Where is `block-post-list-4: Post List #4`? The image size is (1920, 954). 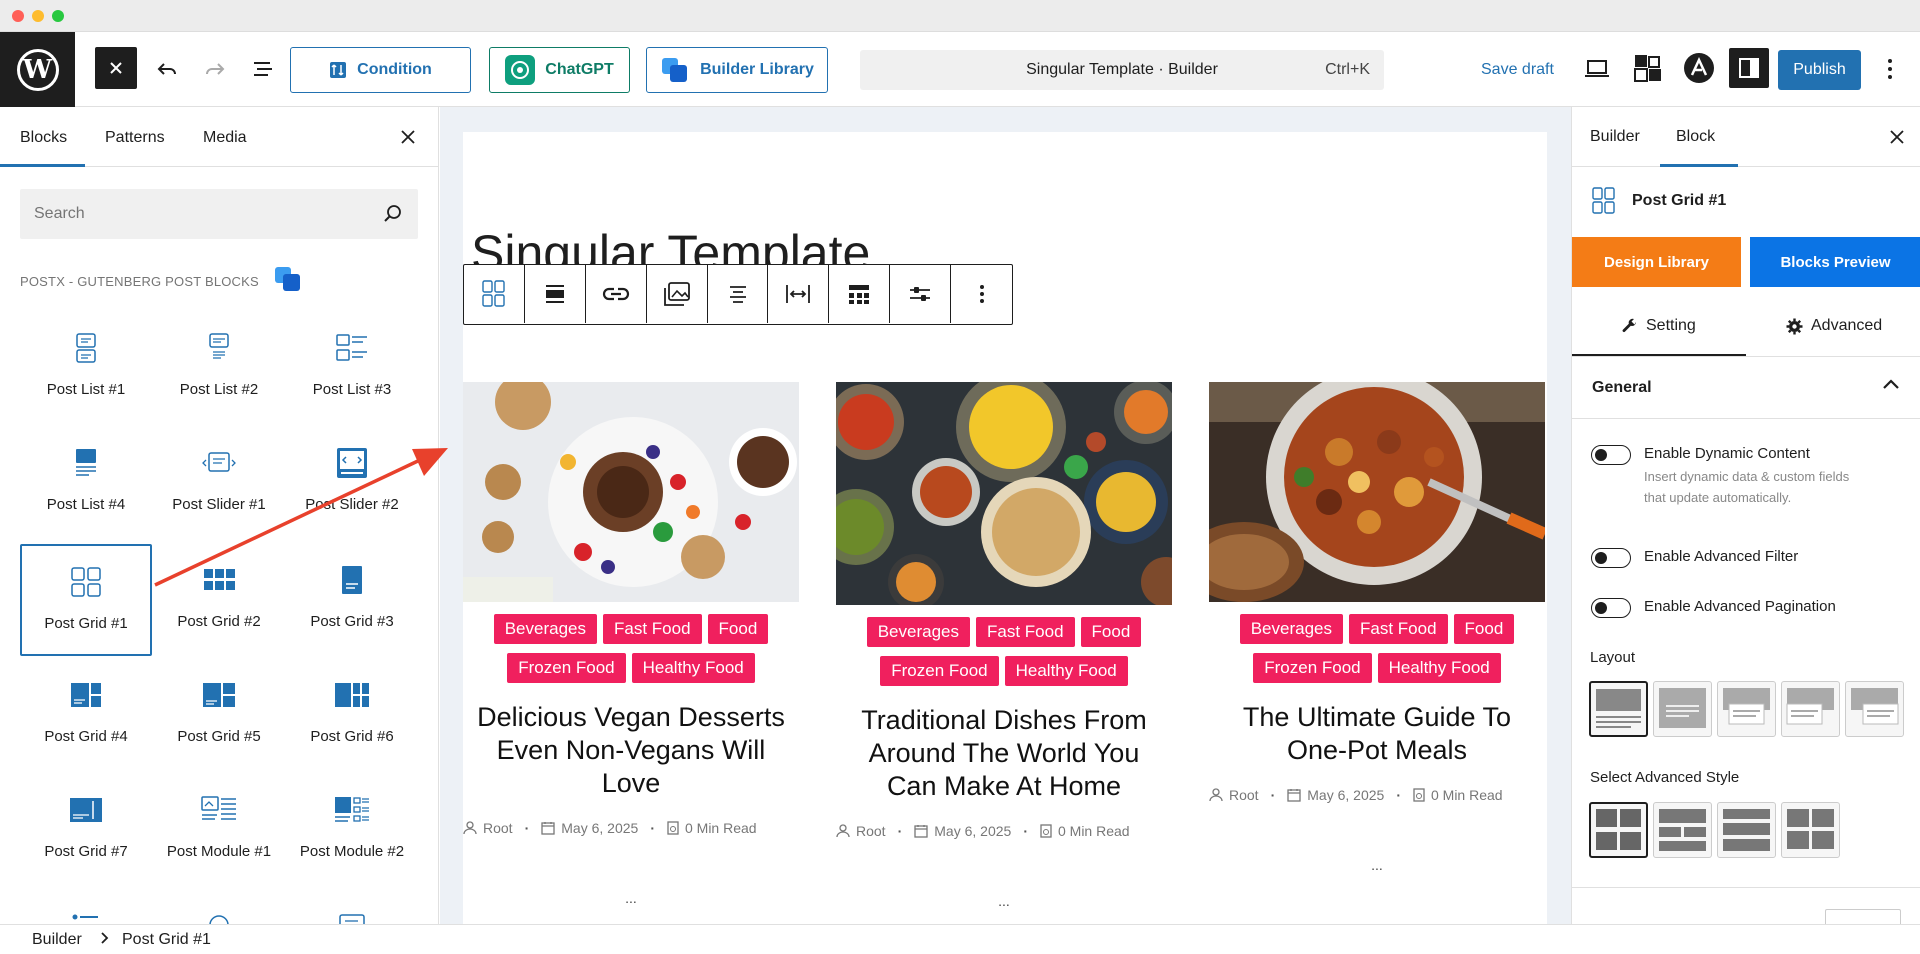
block-post-list-4: Post List #4 is located at coordinates (86, 483).